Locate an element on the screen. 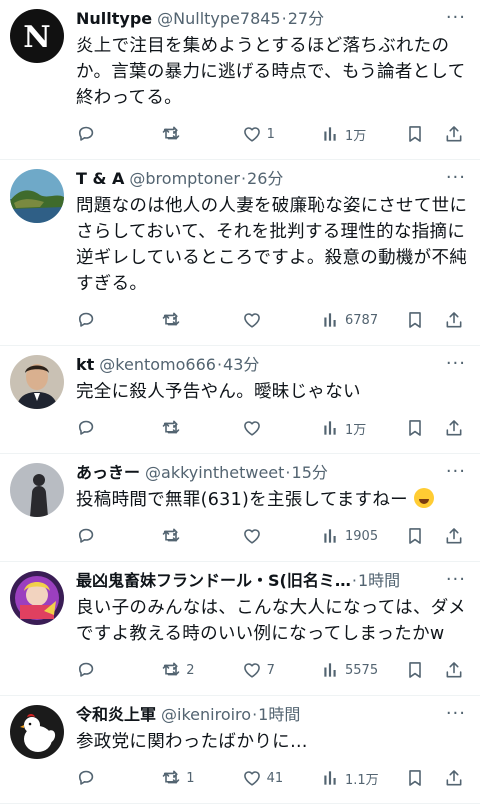 This screenshot has width=480, height=804. display-name: T & A is located at coordinates (100, 179).